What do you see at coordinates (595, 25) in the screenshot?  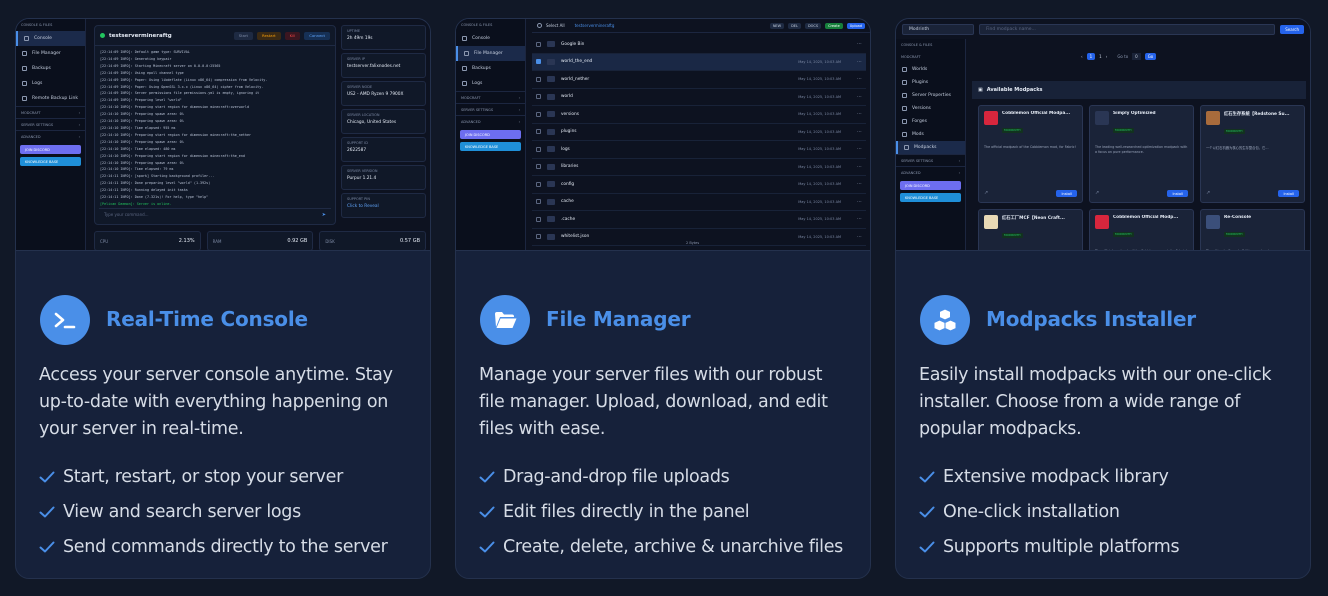 I see `breadcrumb: testservermineraftg` at bounding box center [595, 25].